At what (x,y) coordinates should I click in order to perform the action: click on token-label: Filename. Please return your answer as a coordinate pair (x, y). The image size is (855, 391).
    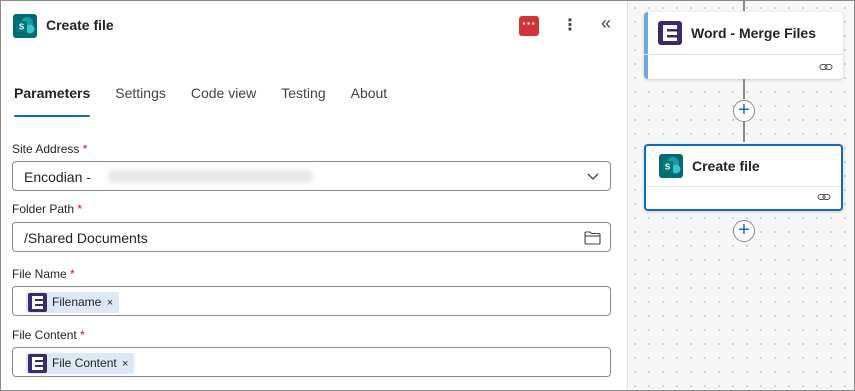
    Looking at the image, I should click on (77, 302).